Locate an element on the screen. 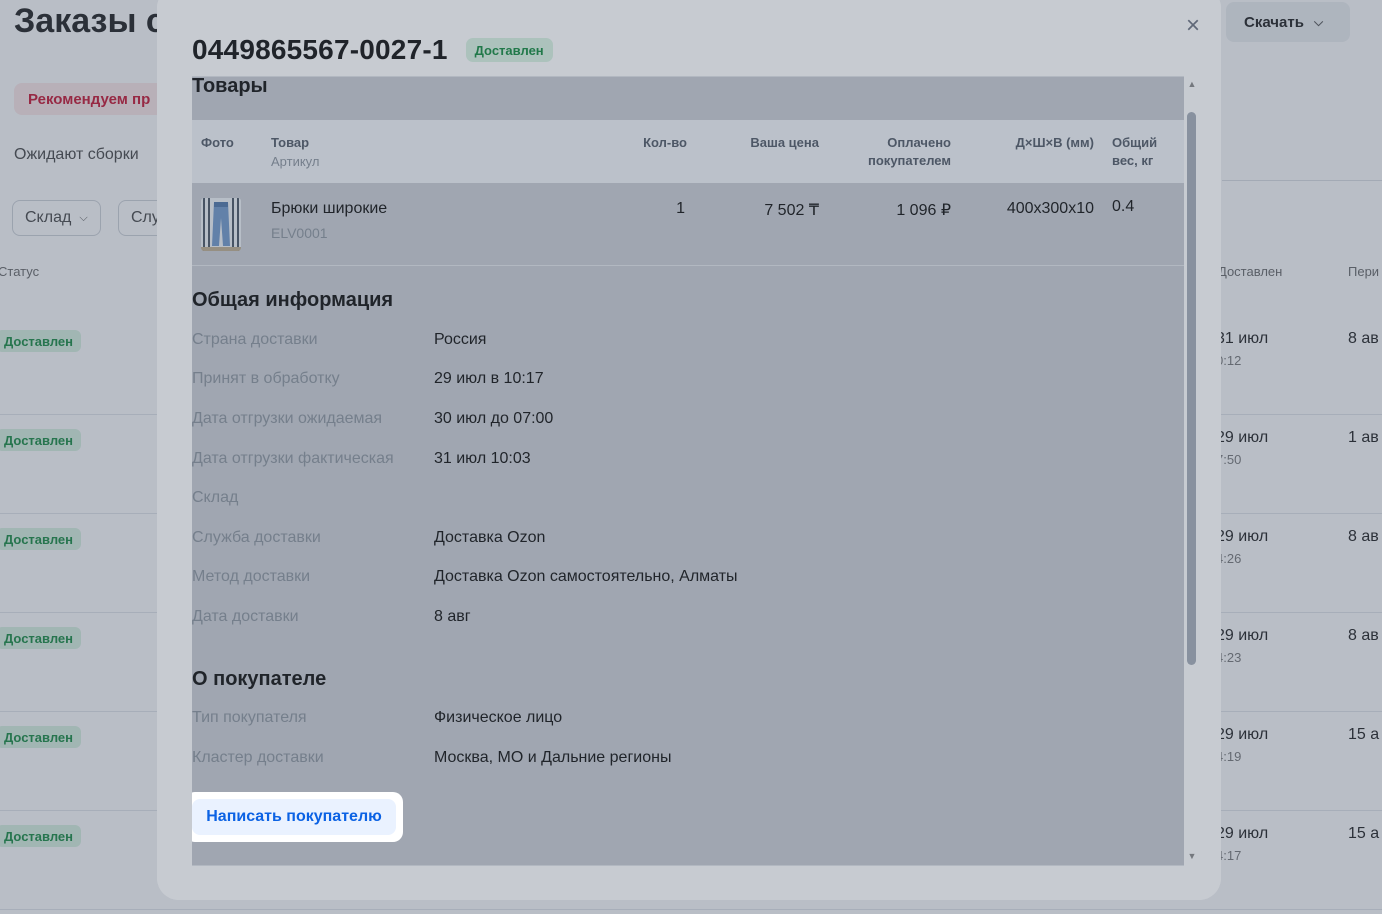 This screenshot has width=1382, height=914. info-label: Кластер доставки is located at coordinates (258, 757).